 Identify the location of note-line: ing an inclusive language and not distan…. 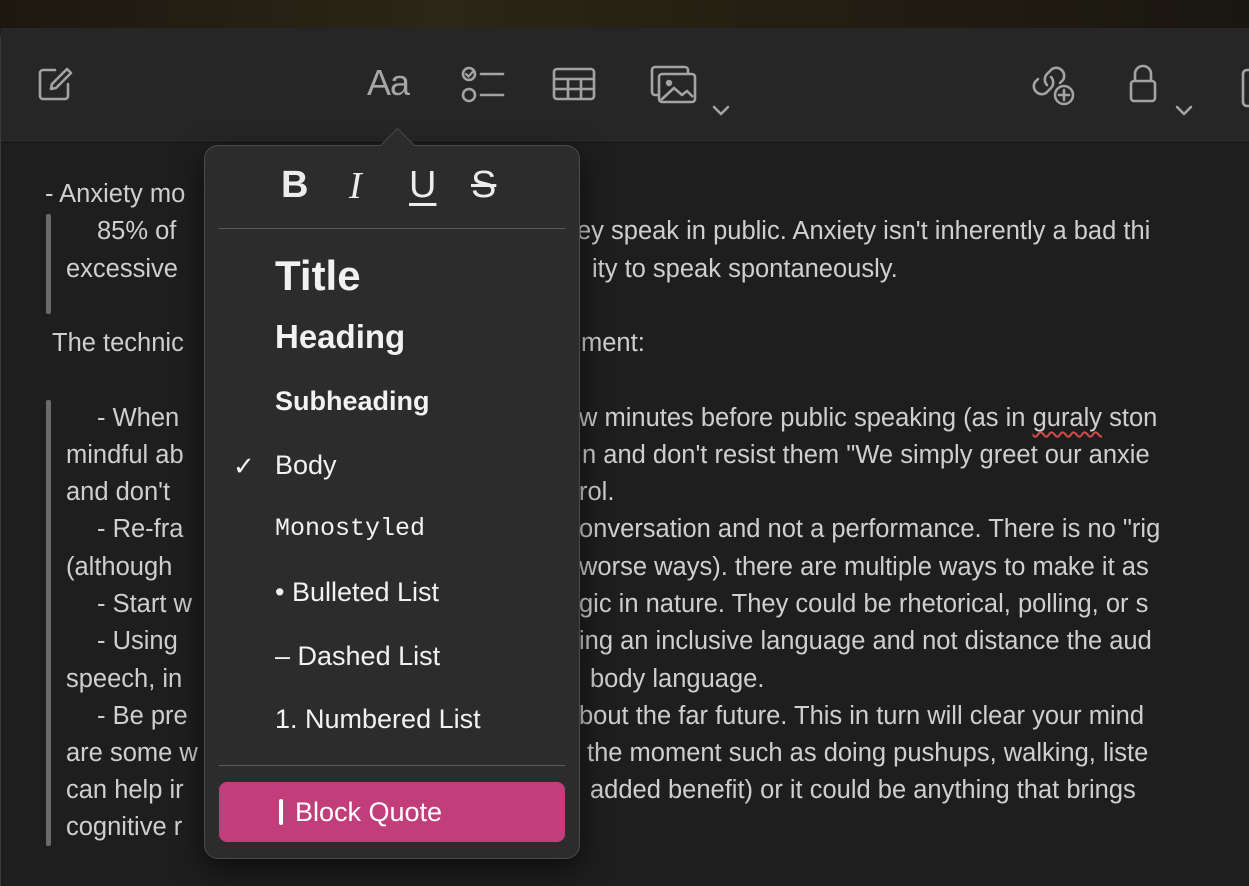
(865, 641).